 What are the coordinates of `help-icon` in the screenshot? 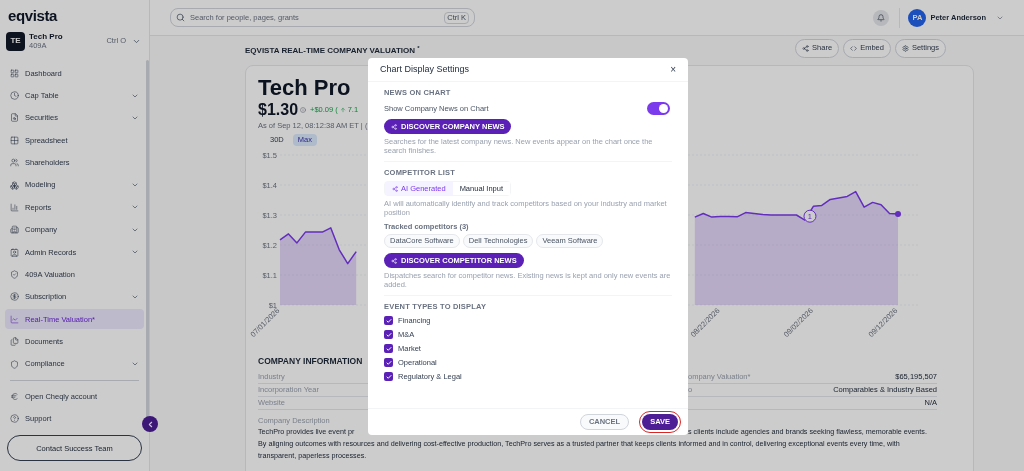 It's located at (14, 418).